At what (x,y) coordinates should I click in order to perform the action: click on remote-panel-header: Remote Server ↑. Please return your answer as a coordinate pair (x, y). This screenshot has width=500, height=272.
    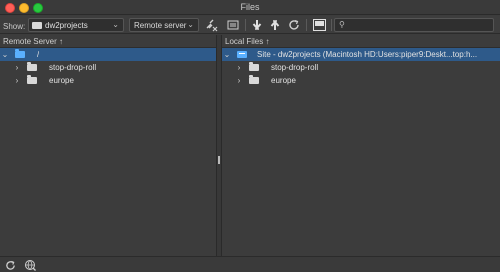
    Looking at the image, I should click on (108, 41).